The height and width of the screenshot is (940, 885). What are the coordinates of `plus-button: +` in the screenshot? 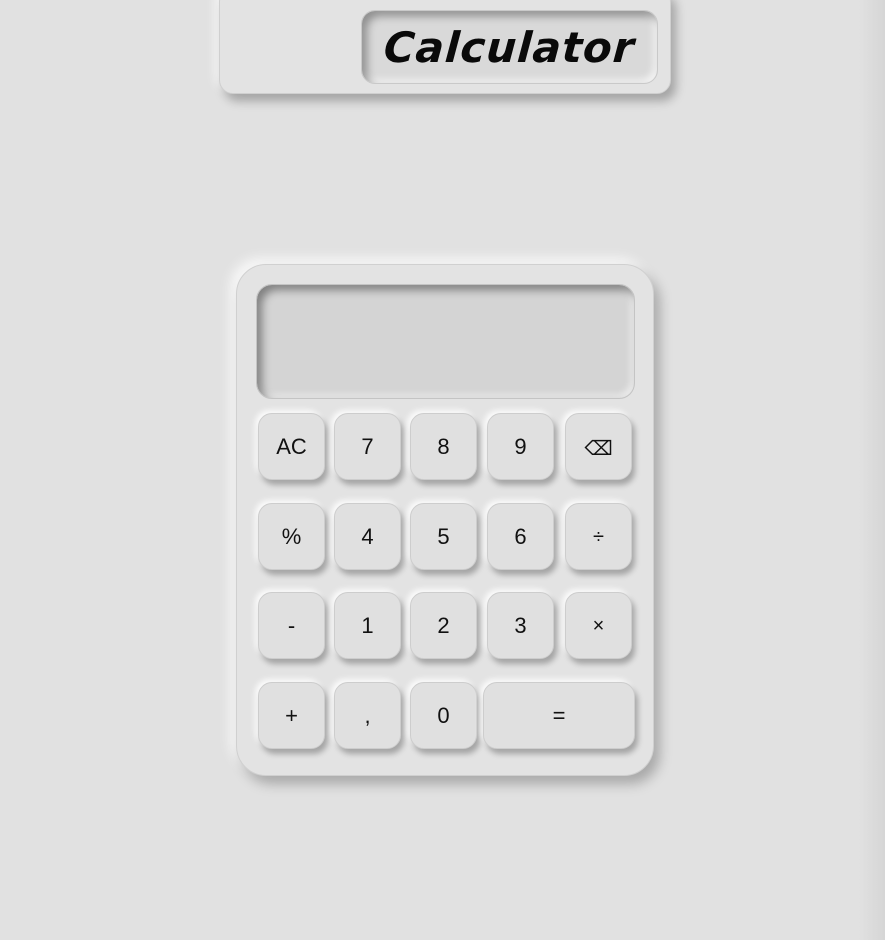 It's located at (291, 715).